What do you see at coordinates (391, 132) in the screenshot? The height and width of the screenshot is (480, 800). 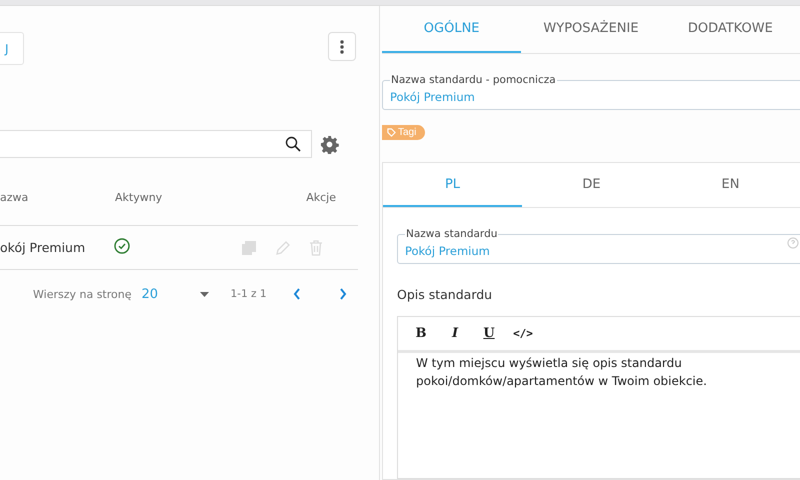 I see `tag-icon` at bounding box center [391, 132].